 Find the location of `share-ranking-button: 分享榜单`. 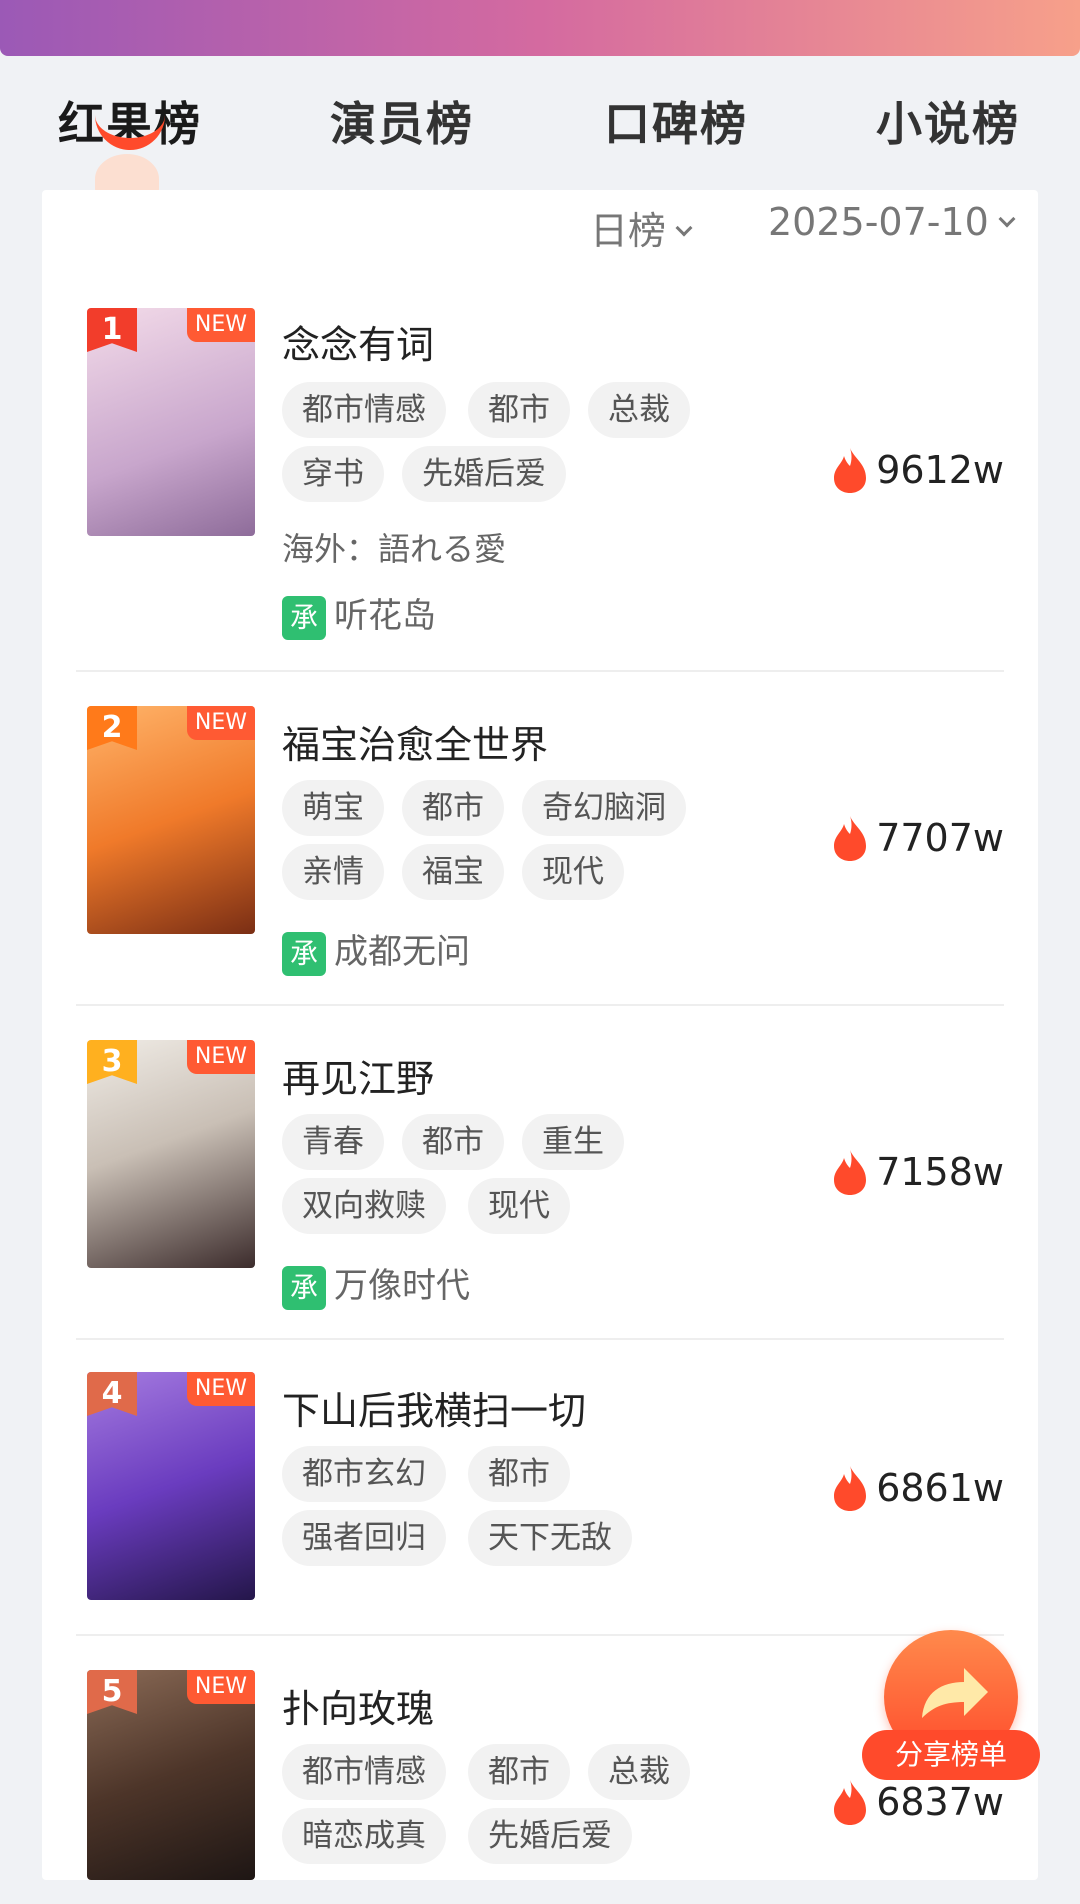

share-ranking-button: 分享榜单 is located at coordinates (951, 1710).